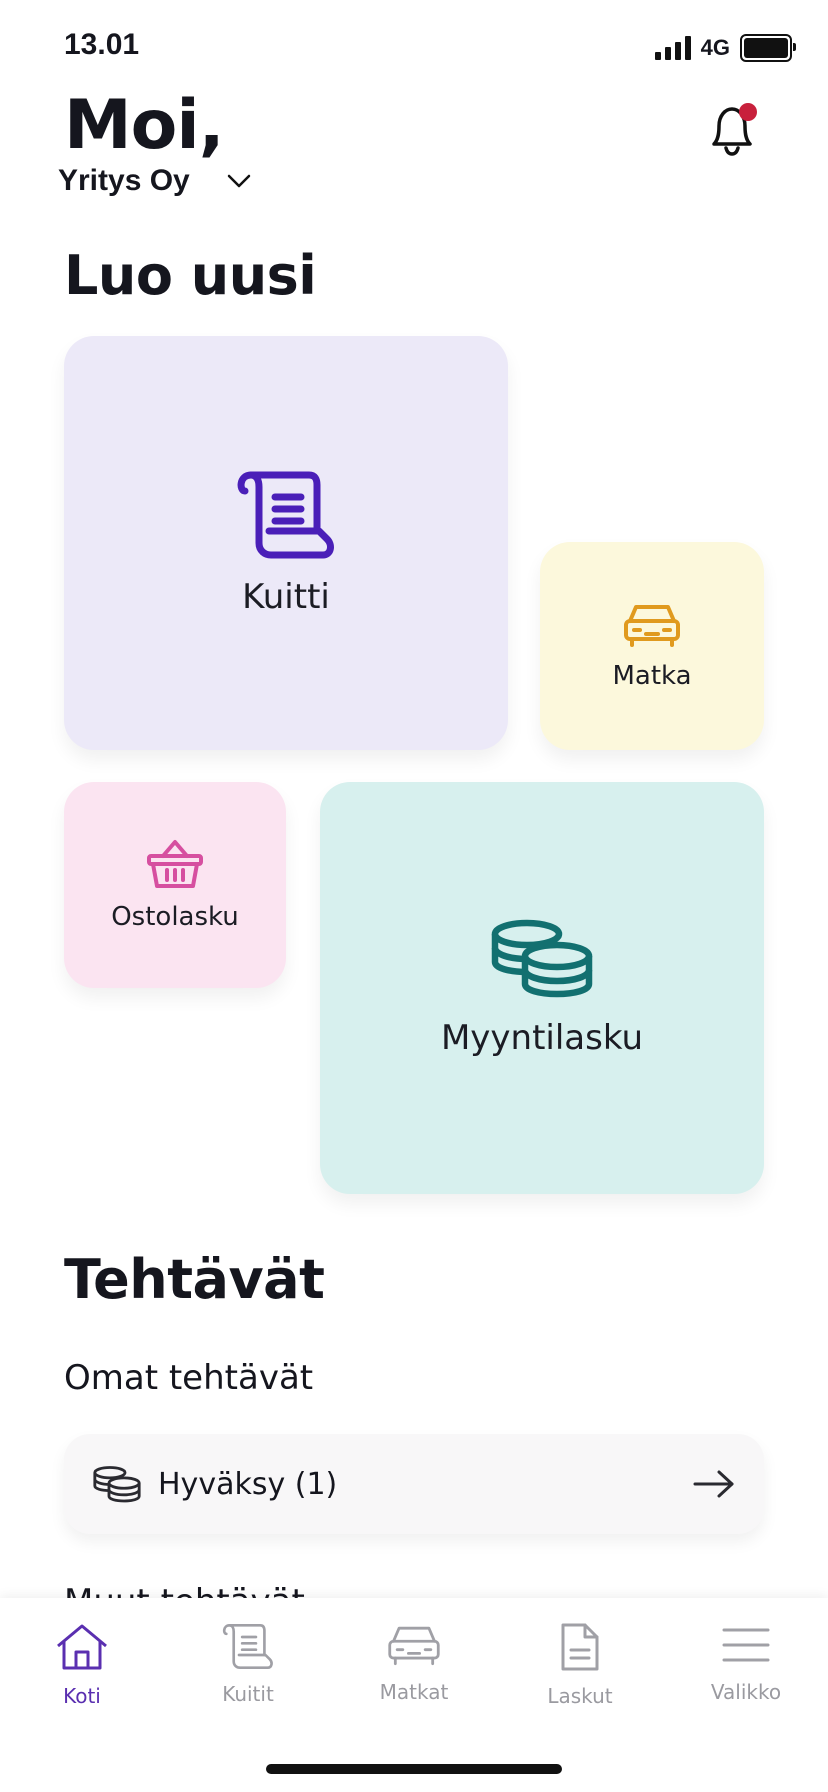  What do you see at coordinates (82, 1696) in the screenshot?
I see `nav-label-koti: Koti` at bounding box center [82, 1696].